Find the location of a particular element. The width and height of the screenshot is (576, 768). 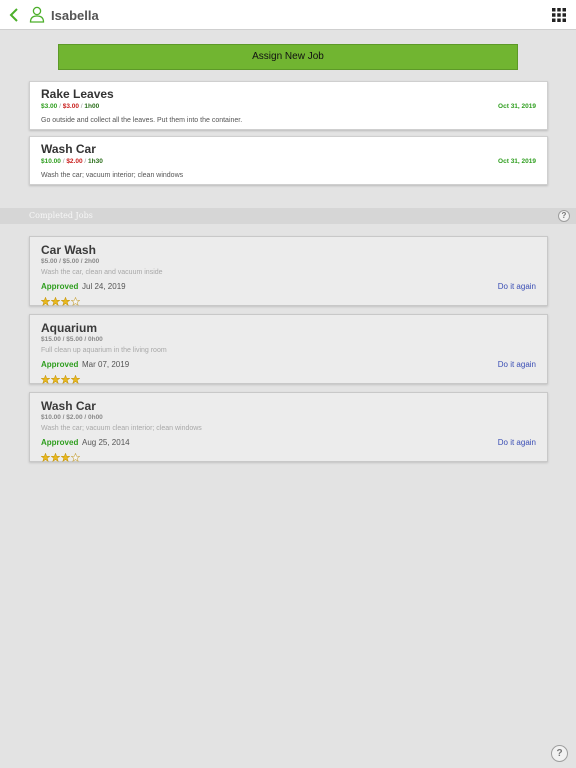

job-duration: 1h00 is located at coordinates (92, 106).